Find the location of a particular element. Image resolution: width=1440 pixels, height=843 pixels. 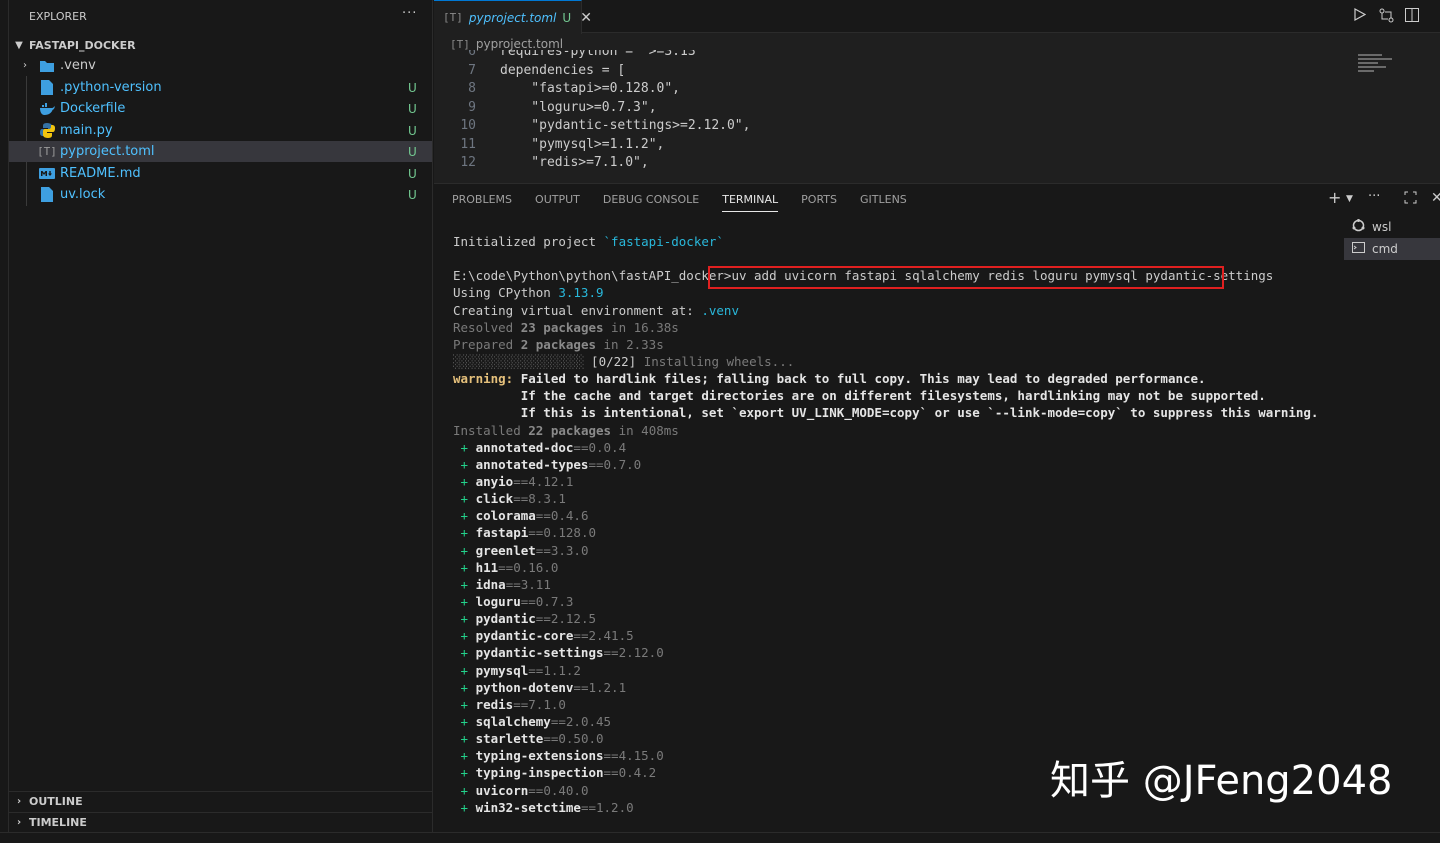

tree-item-label: pyproject.toml is located at coordinates (107, 151).